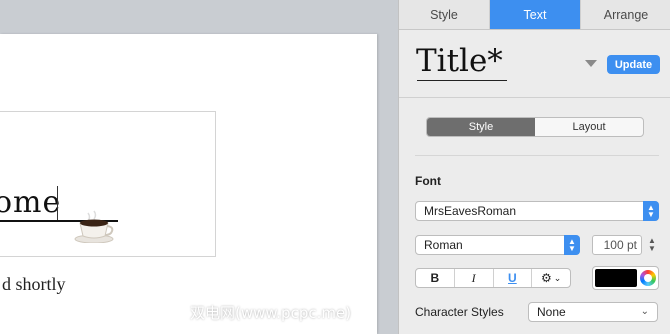 The width and height of the screenshot is (670, 334). What do you see at coordinates (271, 313) in the screenshot?
I see `watermark-text: 双电网(www.pcpc.me)` at bounding box center [271, 313].